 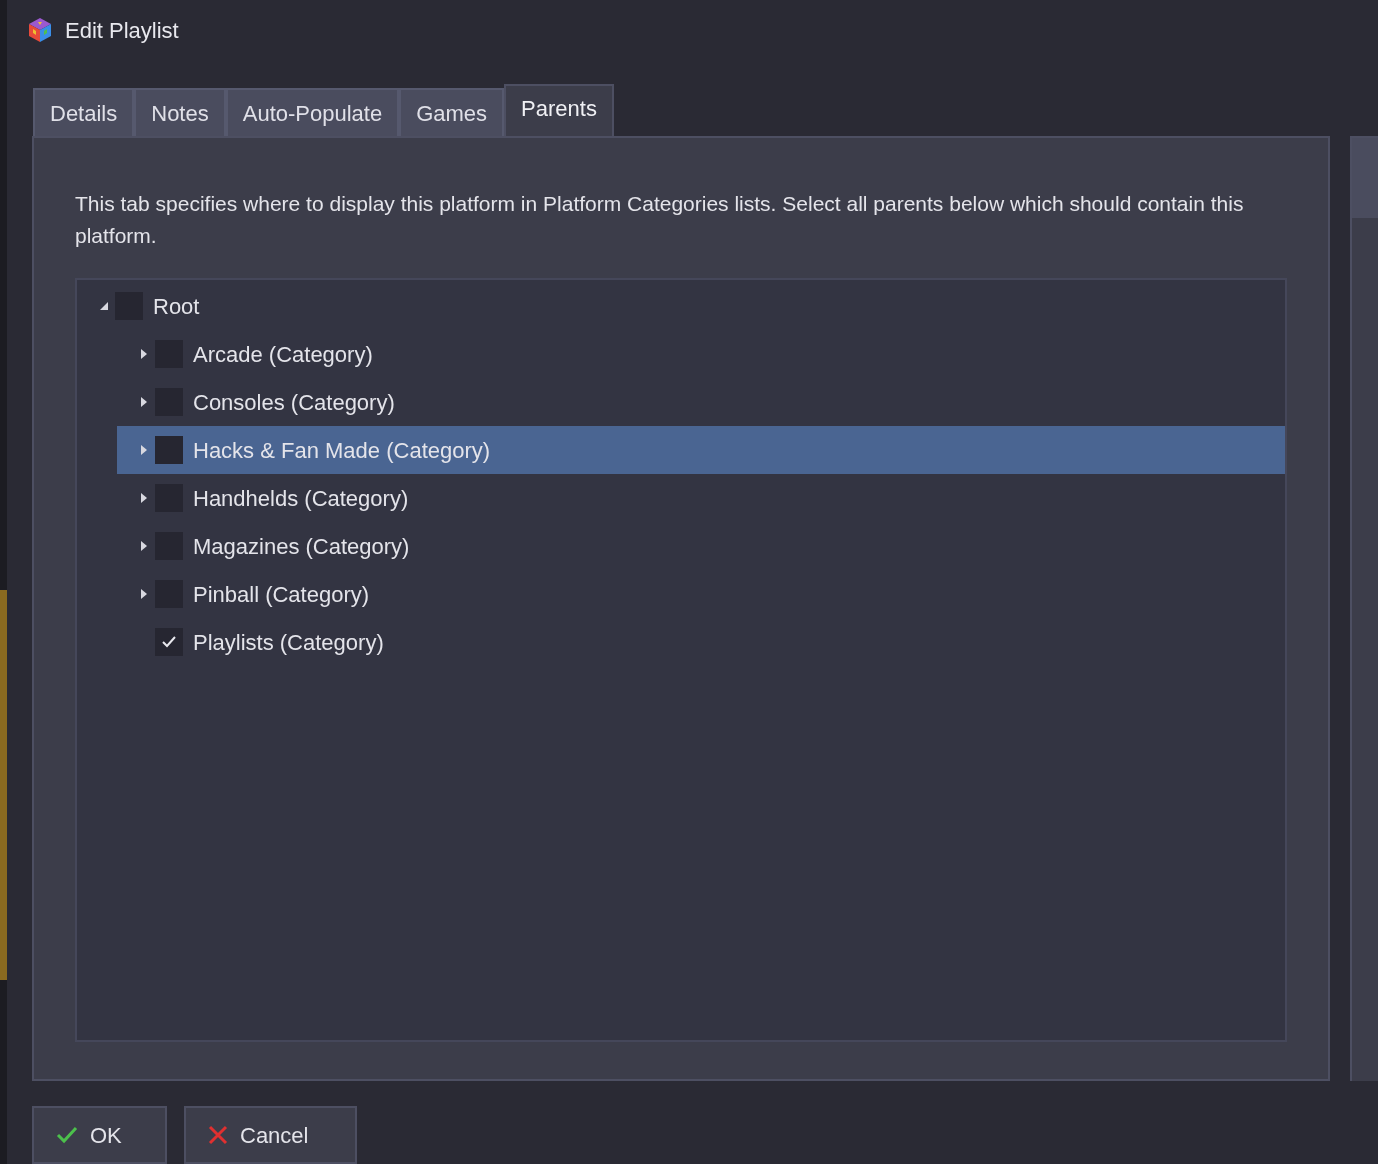 What do you see at coordinates (281, 594) in the screenshot?
I see `tree-item-label: Pinball (Category)` at bounding box center [281, 594].